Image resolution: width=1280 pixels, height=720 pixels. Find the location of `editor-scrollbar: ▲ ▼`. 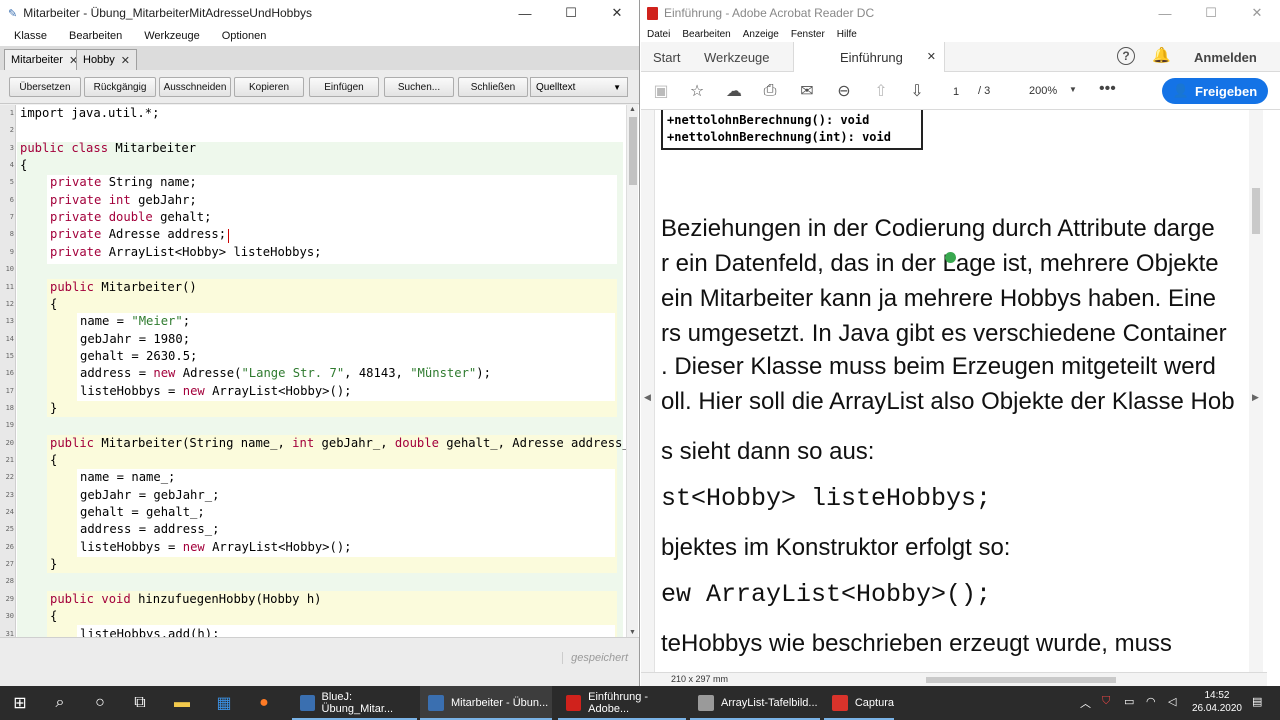

editor-scrollbar: ▲ ▼ is located at coordinates (632, 371).